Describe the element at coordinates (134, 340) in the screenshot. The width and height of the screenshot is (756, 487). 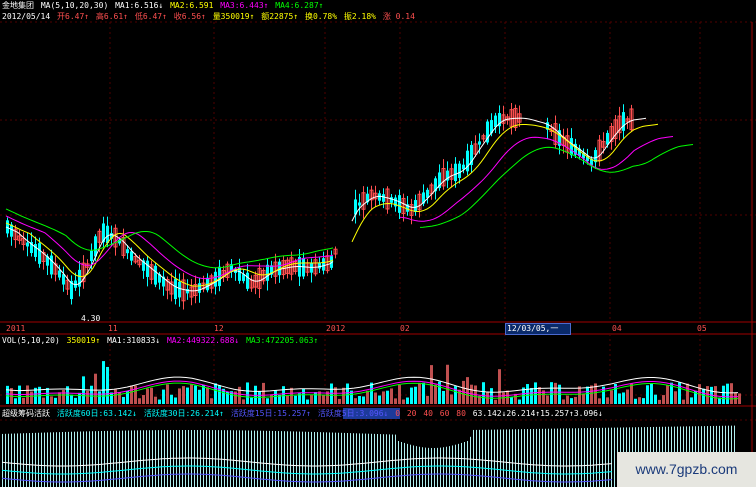
I see `vol-ma1: MA1:310833↓` at that location.